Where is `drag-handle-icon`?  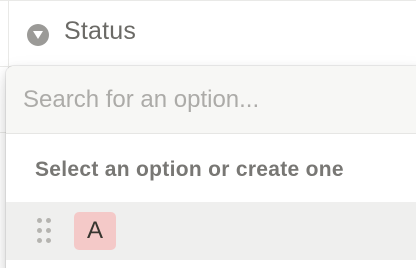 drag-handle-icon is located at coordinates (44, 231).